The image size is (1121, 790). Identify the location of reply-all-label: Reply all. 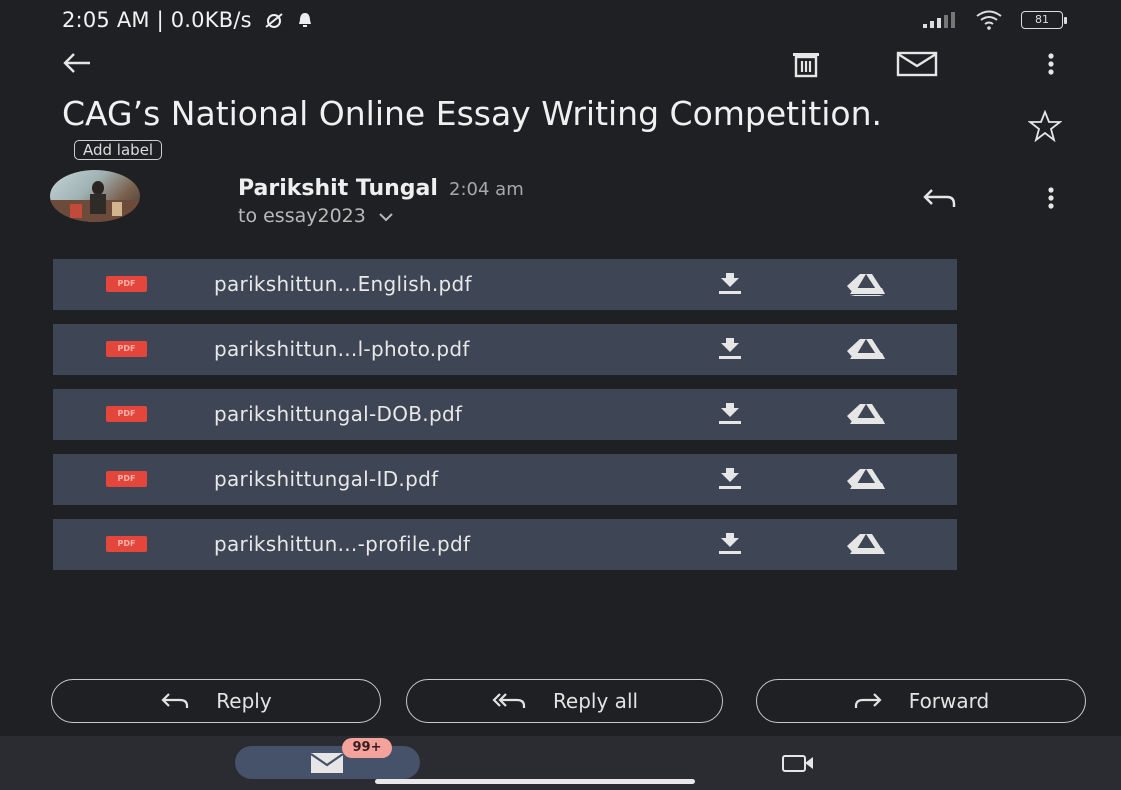
(595, 701).